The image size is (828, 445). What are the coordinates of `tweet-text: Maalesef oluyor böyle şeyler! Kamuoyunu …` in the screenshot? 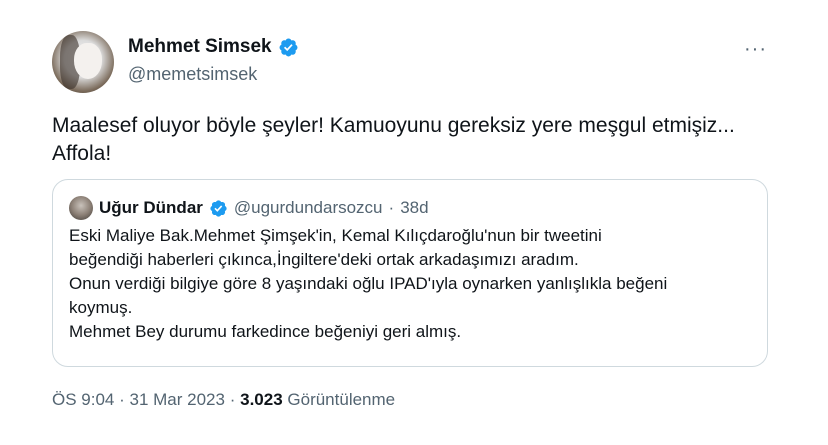 It's located at (422, 140).